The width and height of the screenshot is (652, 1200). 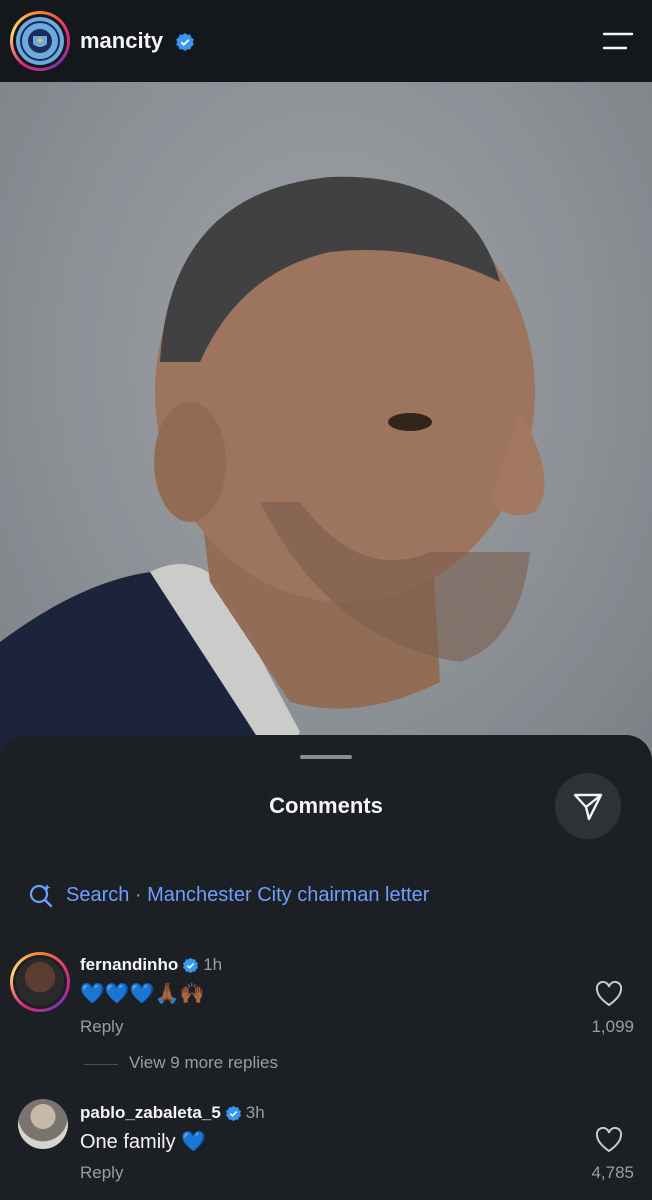 I want to click on comment-author: fernandinho 1h, so click(x=151, y=965).